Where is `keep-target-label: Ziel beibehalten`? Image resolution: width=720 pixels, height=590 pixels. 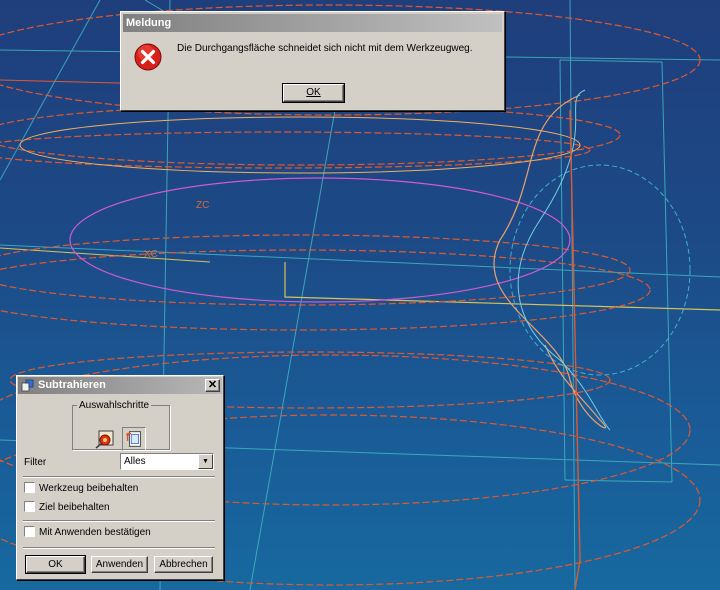
keep-target-label: Ziel beibehalten is located at coordinates (74, 507).